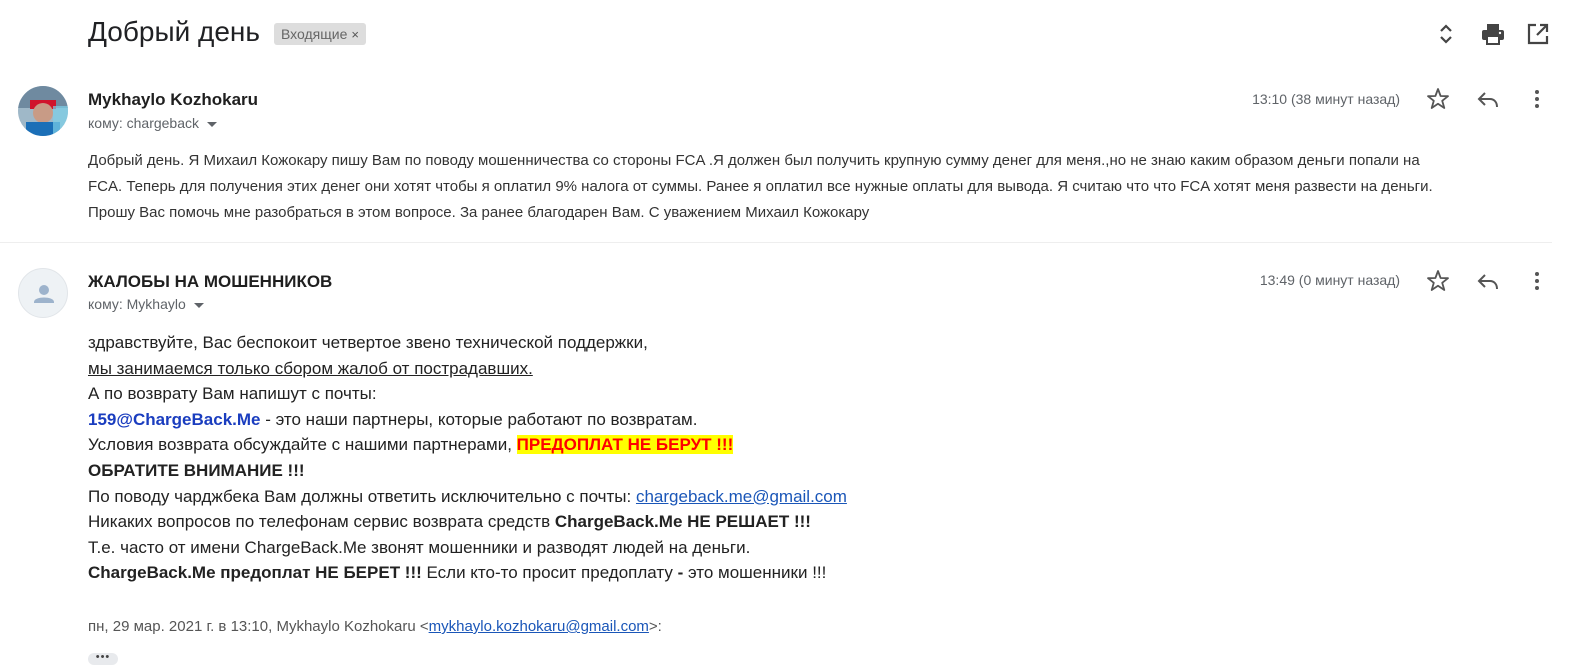 Image resolution: width=1576 pixels, height=669 pixels. Describe the element at coordinates (682, 522) in the screenshot. I see `phone-warning-bold: ChargeBack.Me НЕ РЕШАЕТ !!!` at that location.